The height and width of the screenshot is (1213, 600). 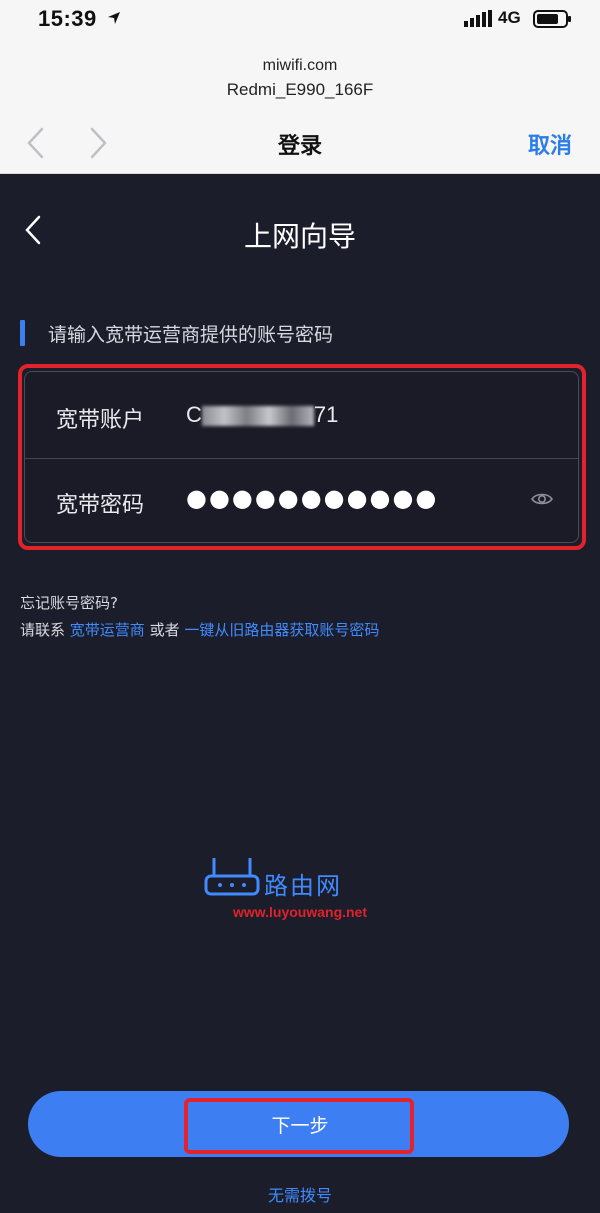 What do you see at coordinates (299, 146) in the screenshot?
I see `browser-title: 登录` at bounding box center [299, 146].